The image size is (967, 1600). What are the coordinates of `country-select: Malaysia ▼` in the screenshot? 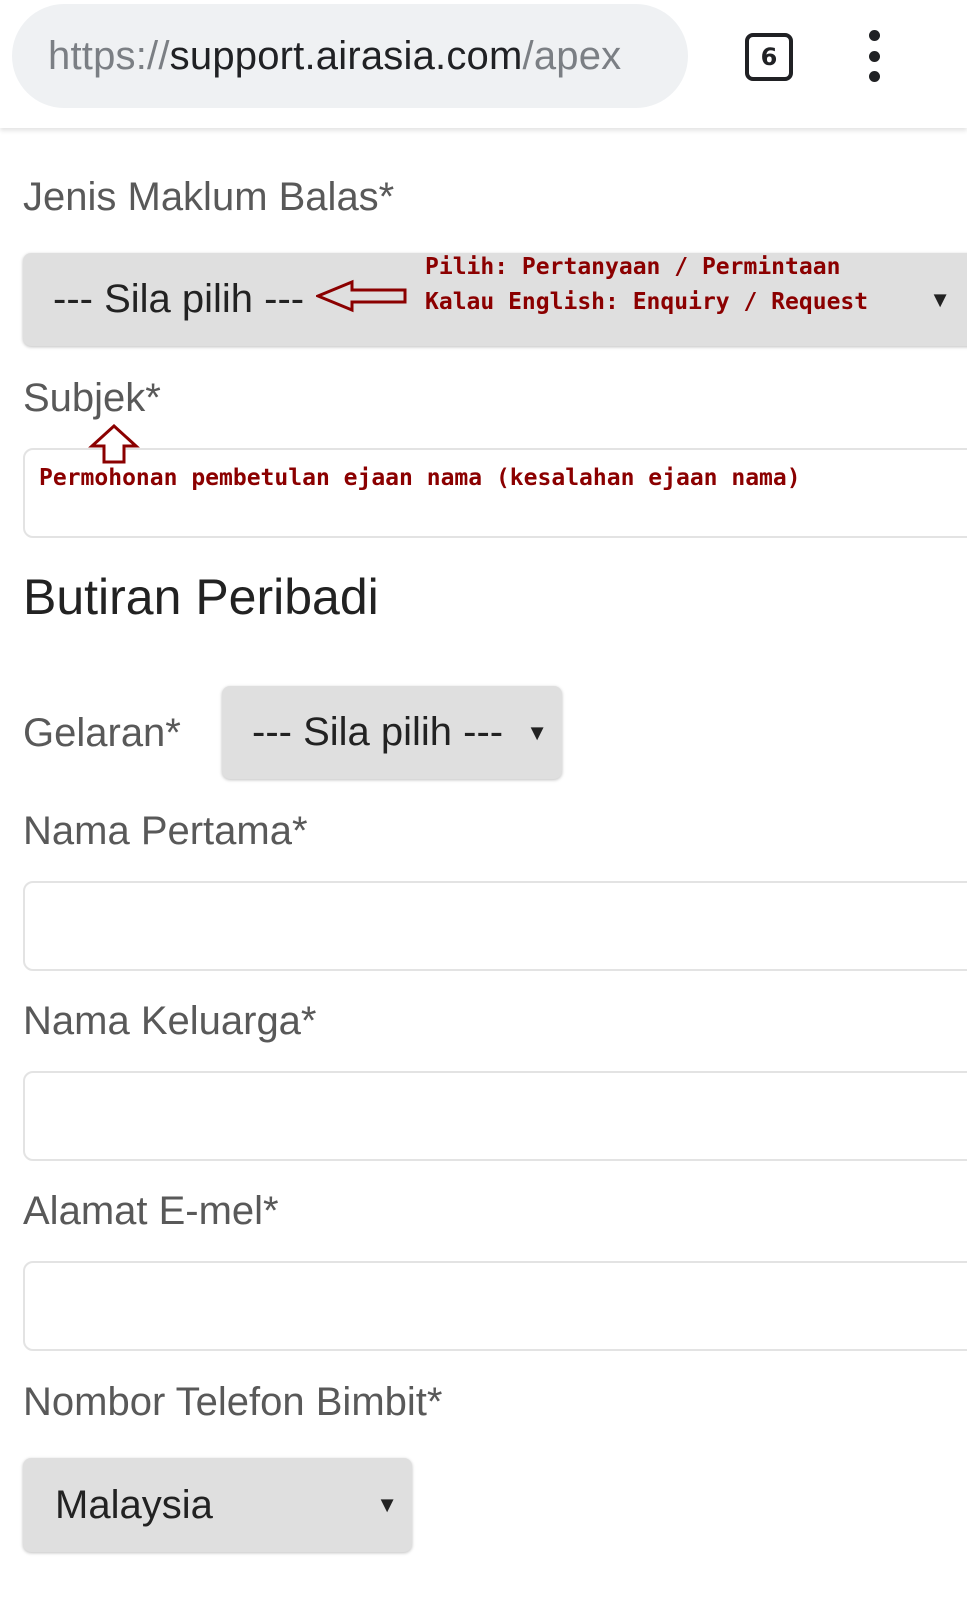 It's located at (217, 1505).